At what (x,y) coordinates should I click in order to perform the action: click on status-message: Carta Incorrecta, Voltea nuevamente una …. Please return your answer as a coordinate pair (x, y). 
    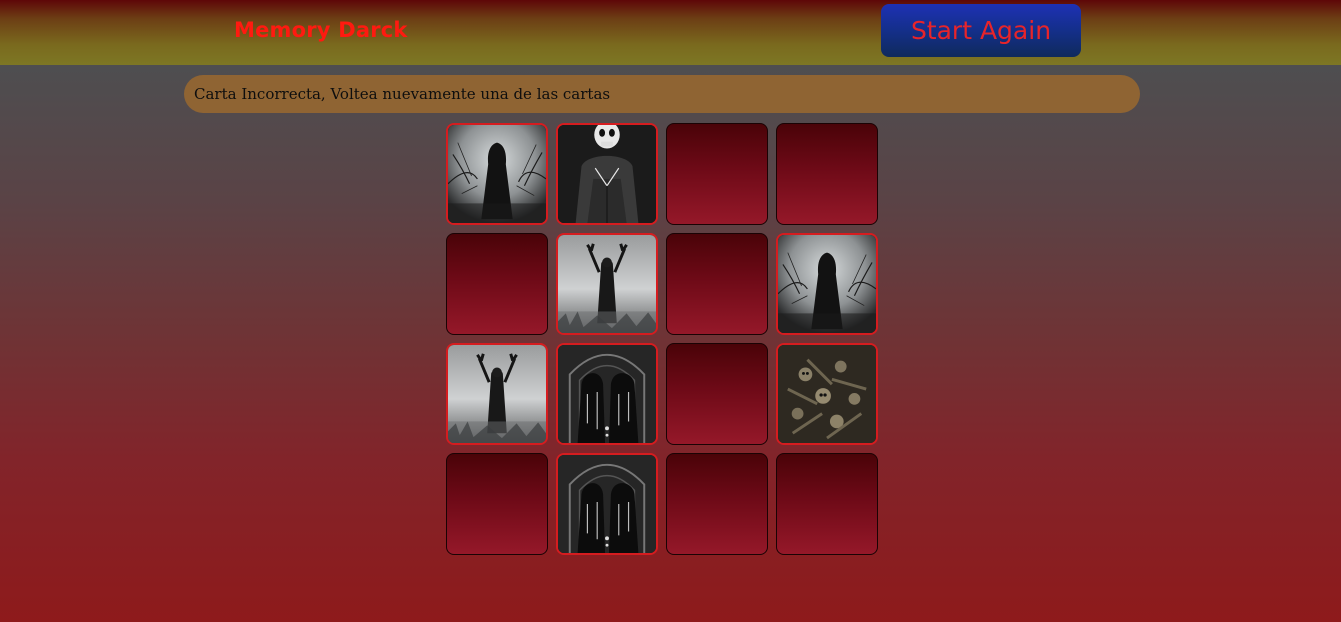
    Looking at the image, I should click on (662, 94).